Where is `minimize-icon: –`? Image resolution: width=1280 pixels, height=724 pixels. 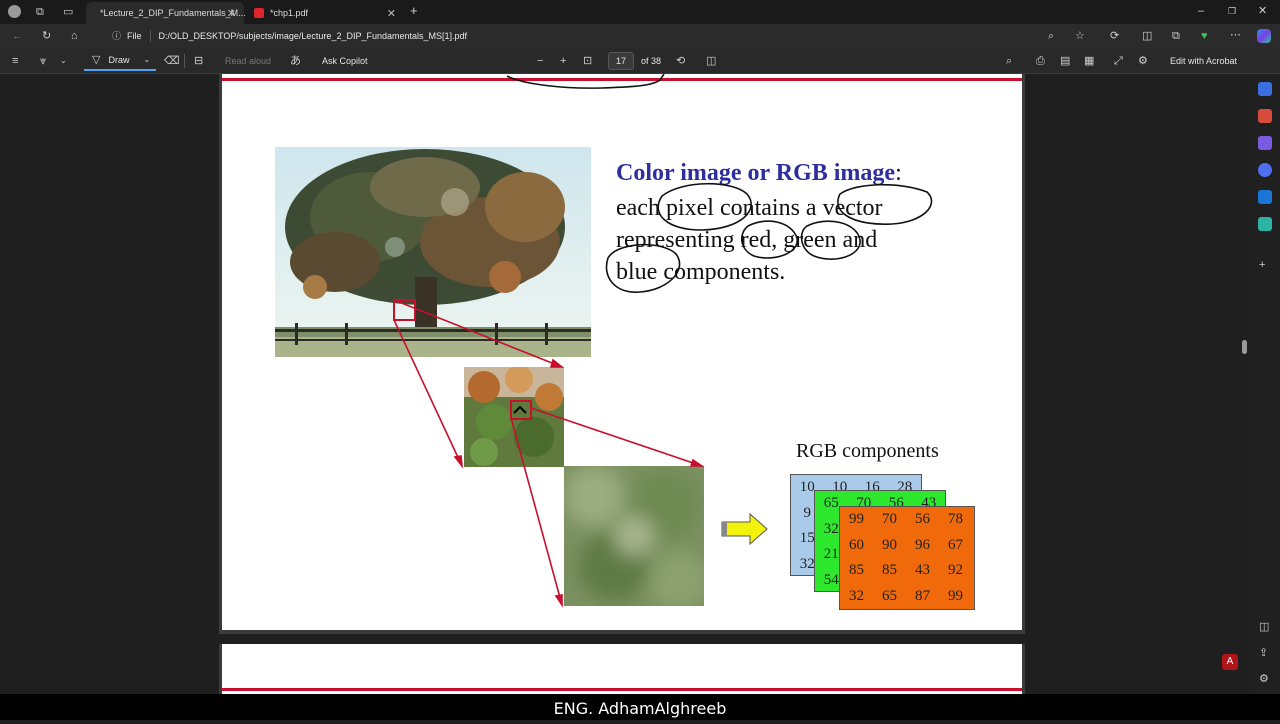 minimize-icon: – is located at coordinates (1201, 11).